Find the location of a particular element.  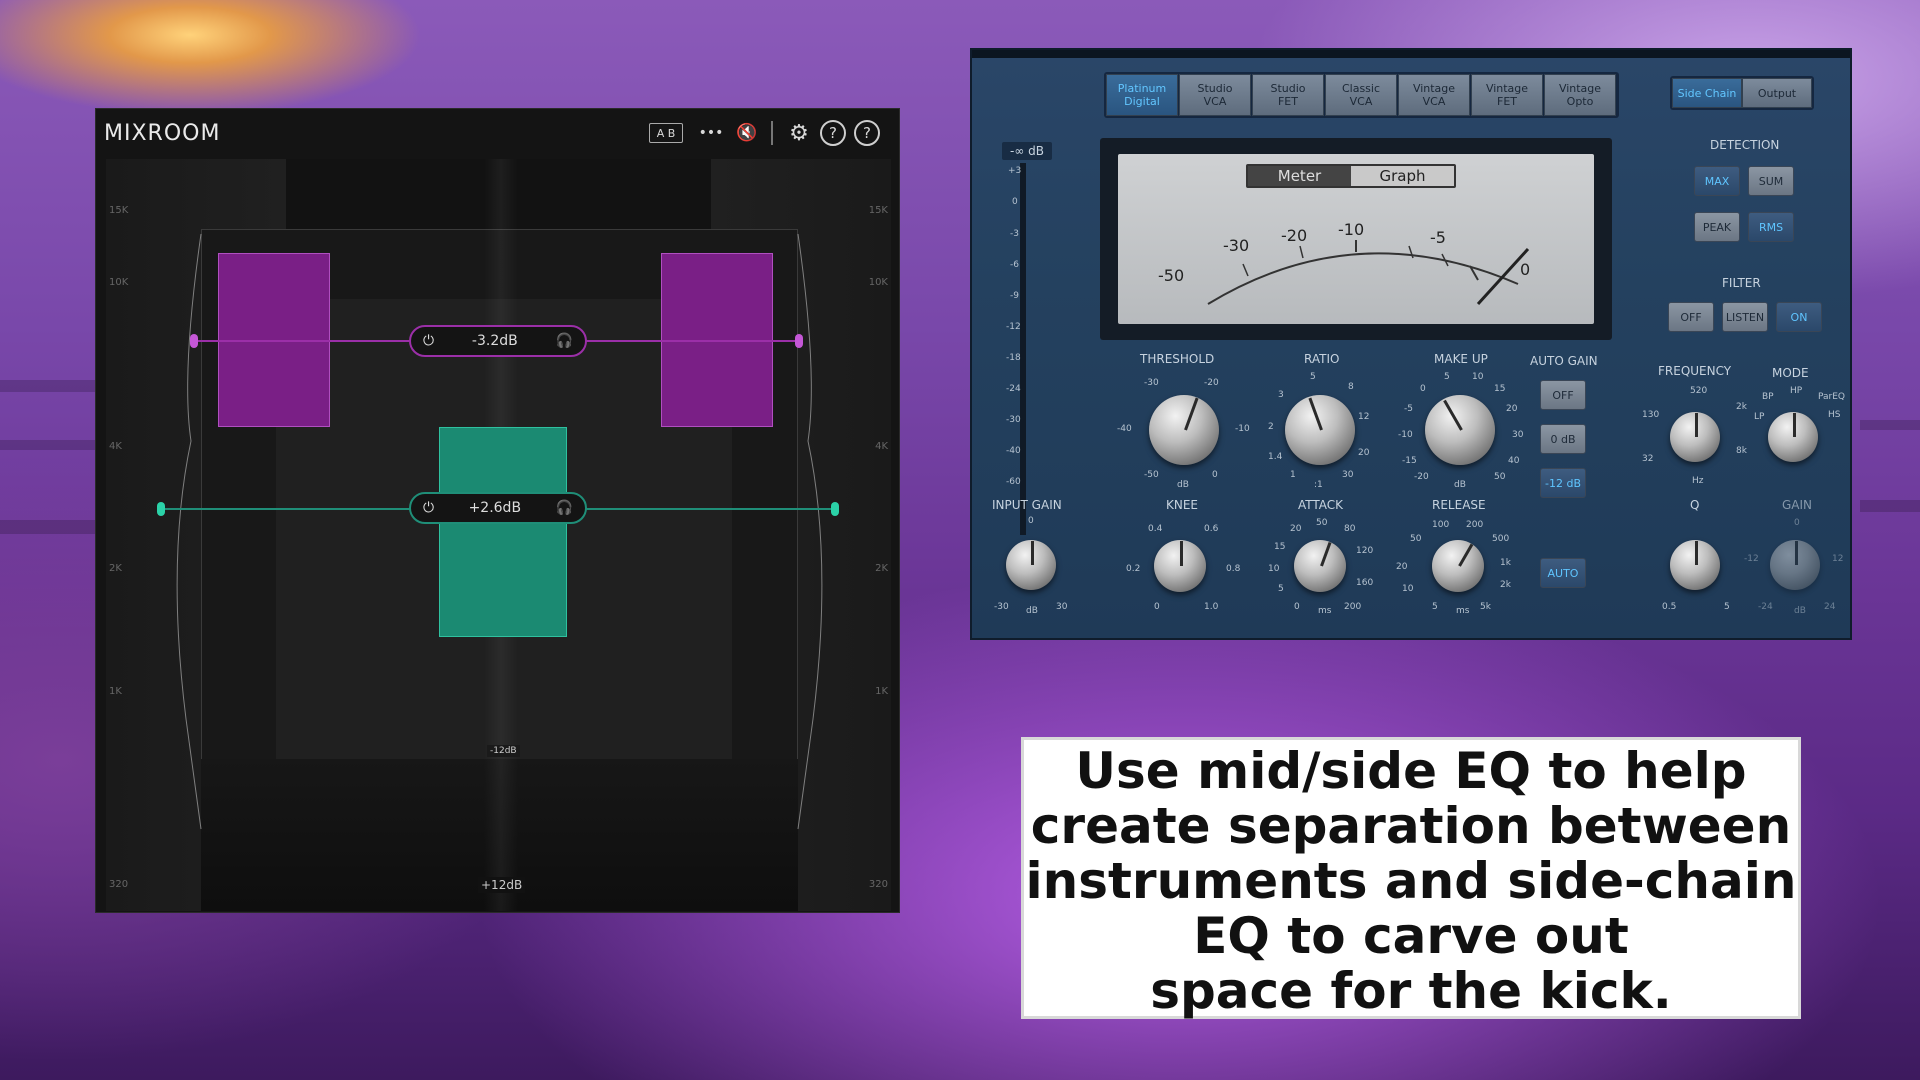

mode-knob is located at coordinates (1793, 437).